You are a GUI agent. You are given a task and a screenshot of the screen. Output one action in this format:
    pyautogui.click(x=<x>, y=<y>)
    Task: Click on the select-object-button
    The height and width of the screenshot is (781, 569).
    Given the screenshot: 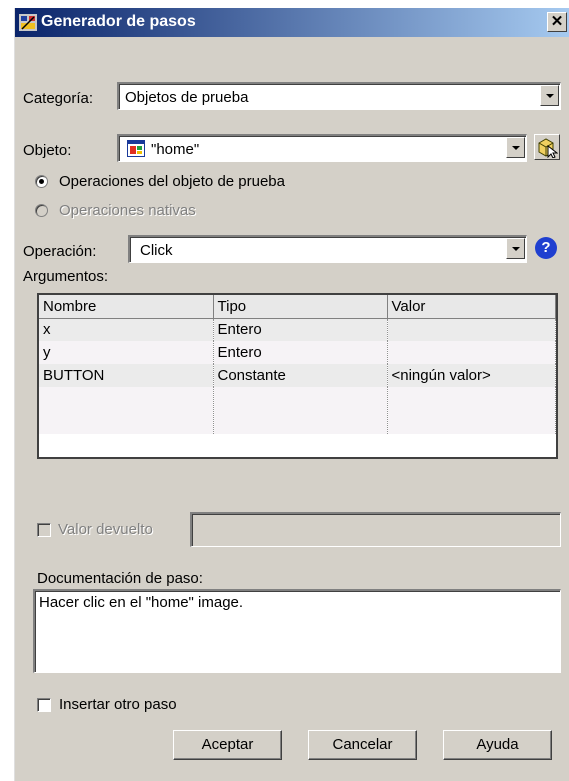 What is the action you would take?
    pyautogui.click(x=547, y=147)
    